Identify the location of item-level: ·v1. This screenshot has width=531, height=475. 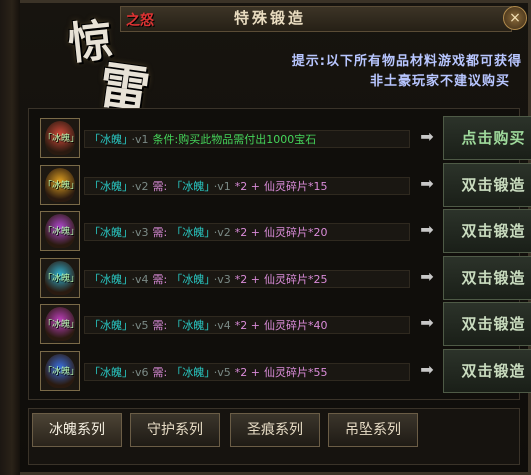
(140, 139).